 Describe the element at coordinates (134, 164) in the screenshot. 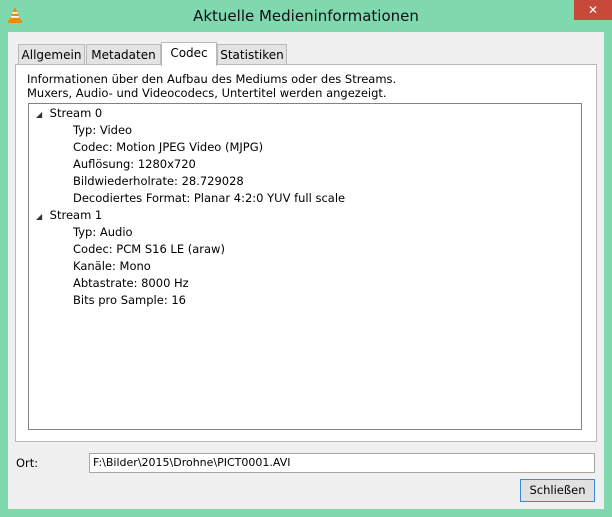

I see `tree-item: Auflösung: 1280x720` at that location.